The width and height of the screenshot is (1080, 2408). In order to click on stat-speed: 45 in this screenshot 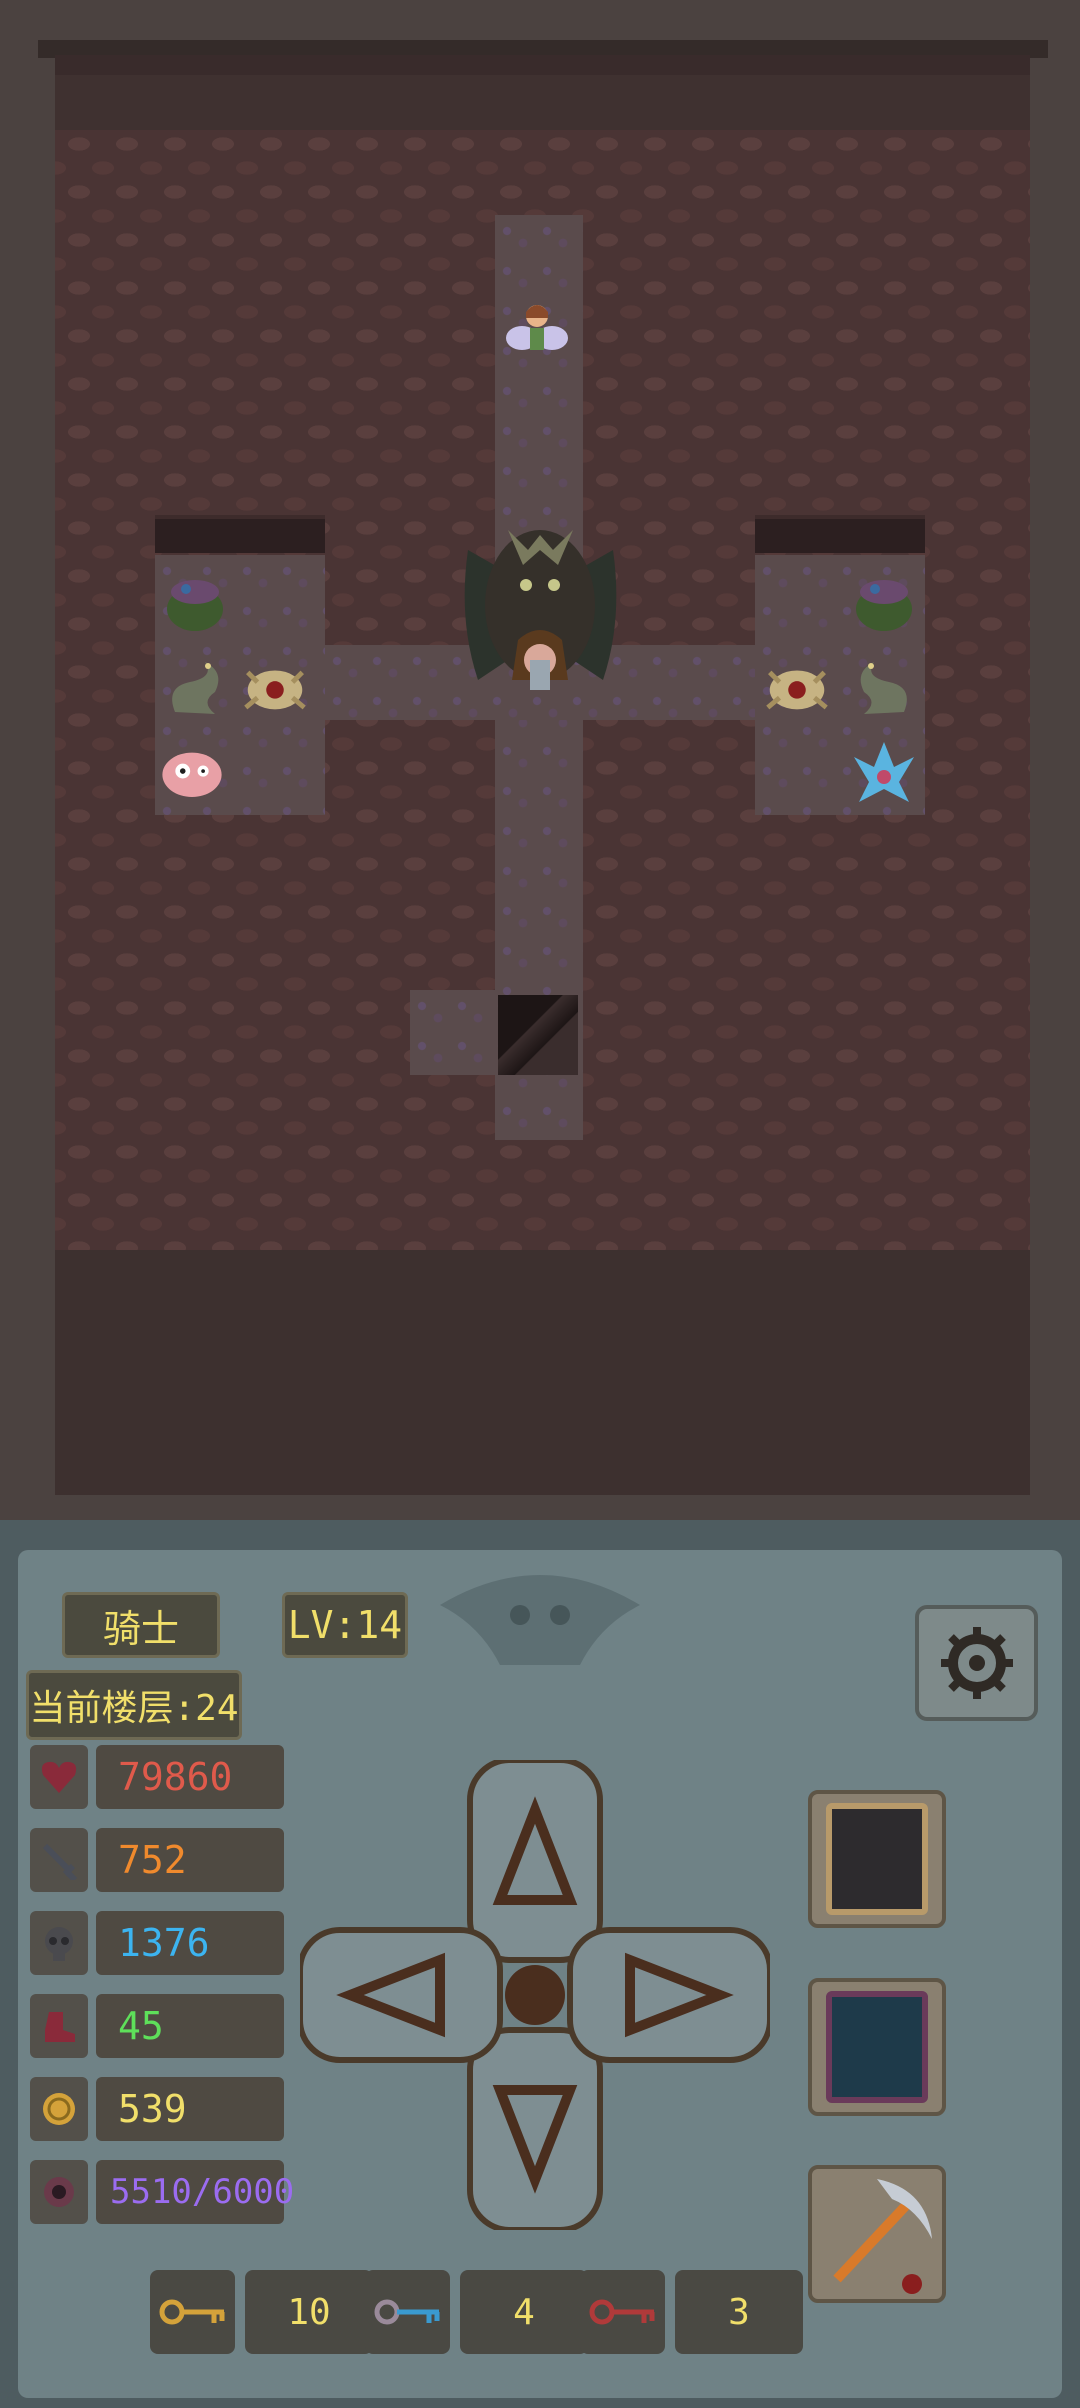, I will do `click(157, 2026)`.